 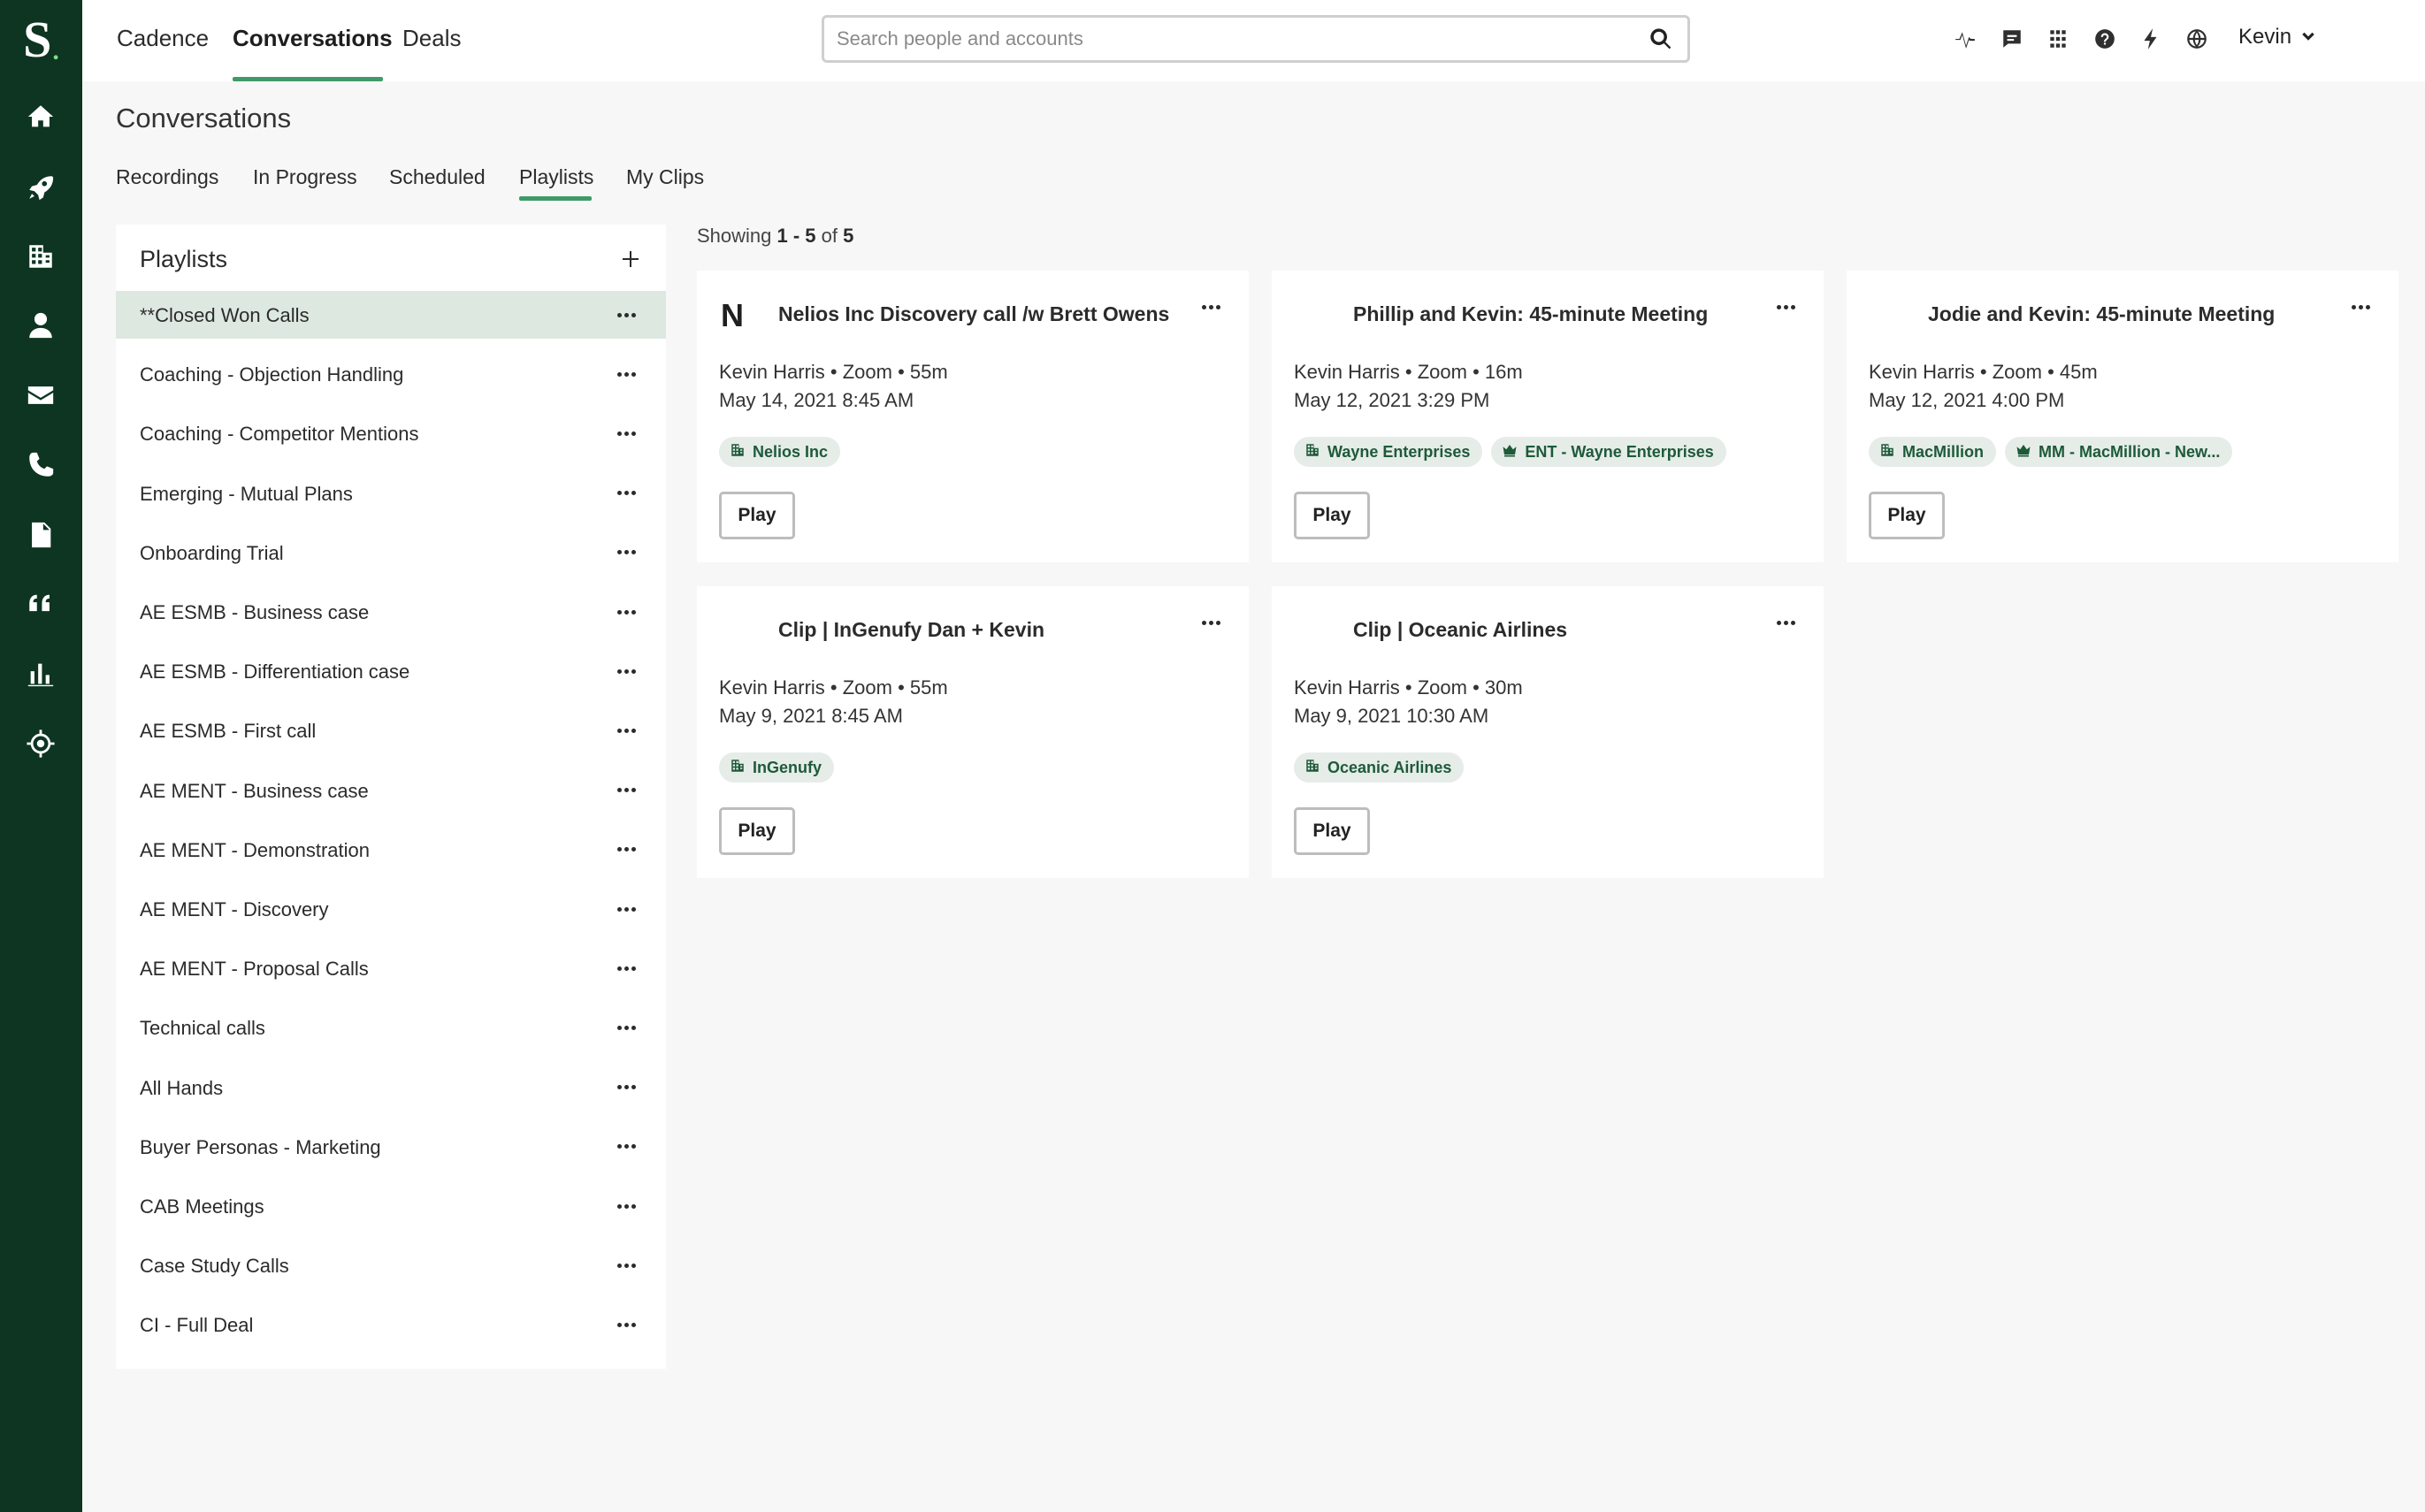 What do you see at coordinates (391, 315) in the screenshot?
I see `playlist-item: **Closed Won Calls` at bounding box center [391, 315].